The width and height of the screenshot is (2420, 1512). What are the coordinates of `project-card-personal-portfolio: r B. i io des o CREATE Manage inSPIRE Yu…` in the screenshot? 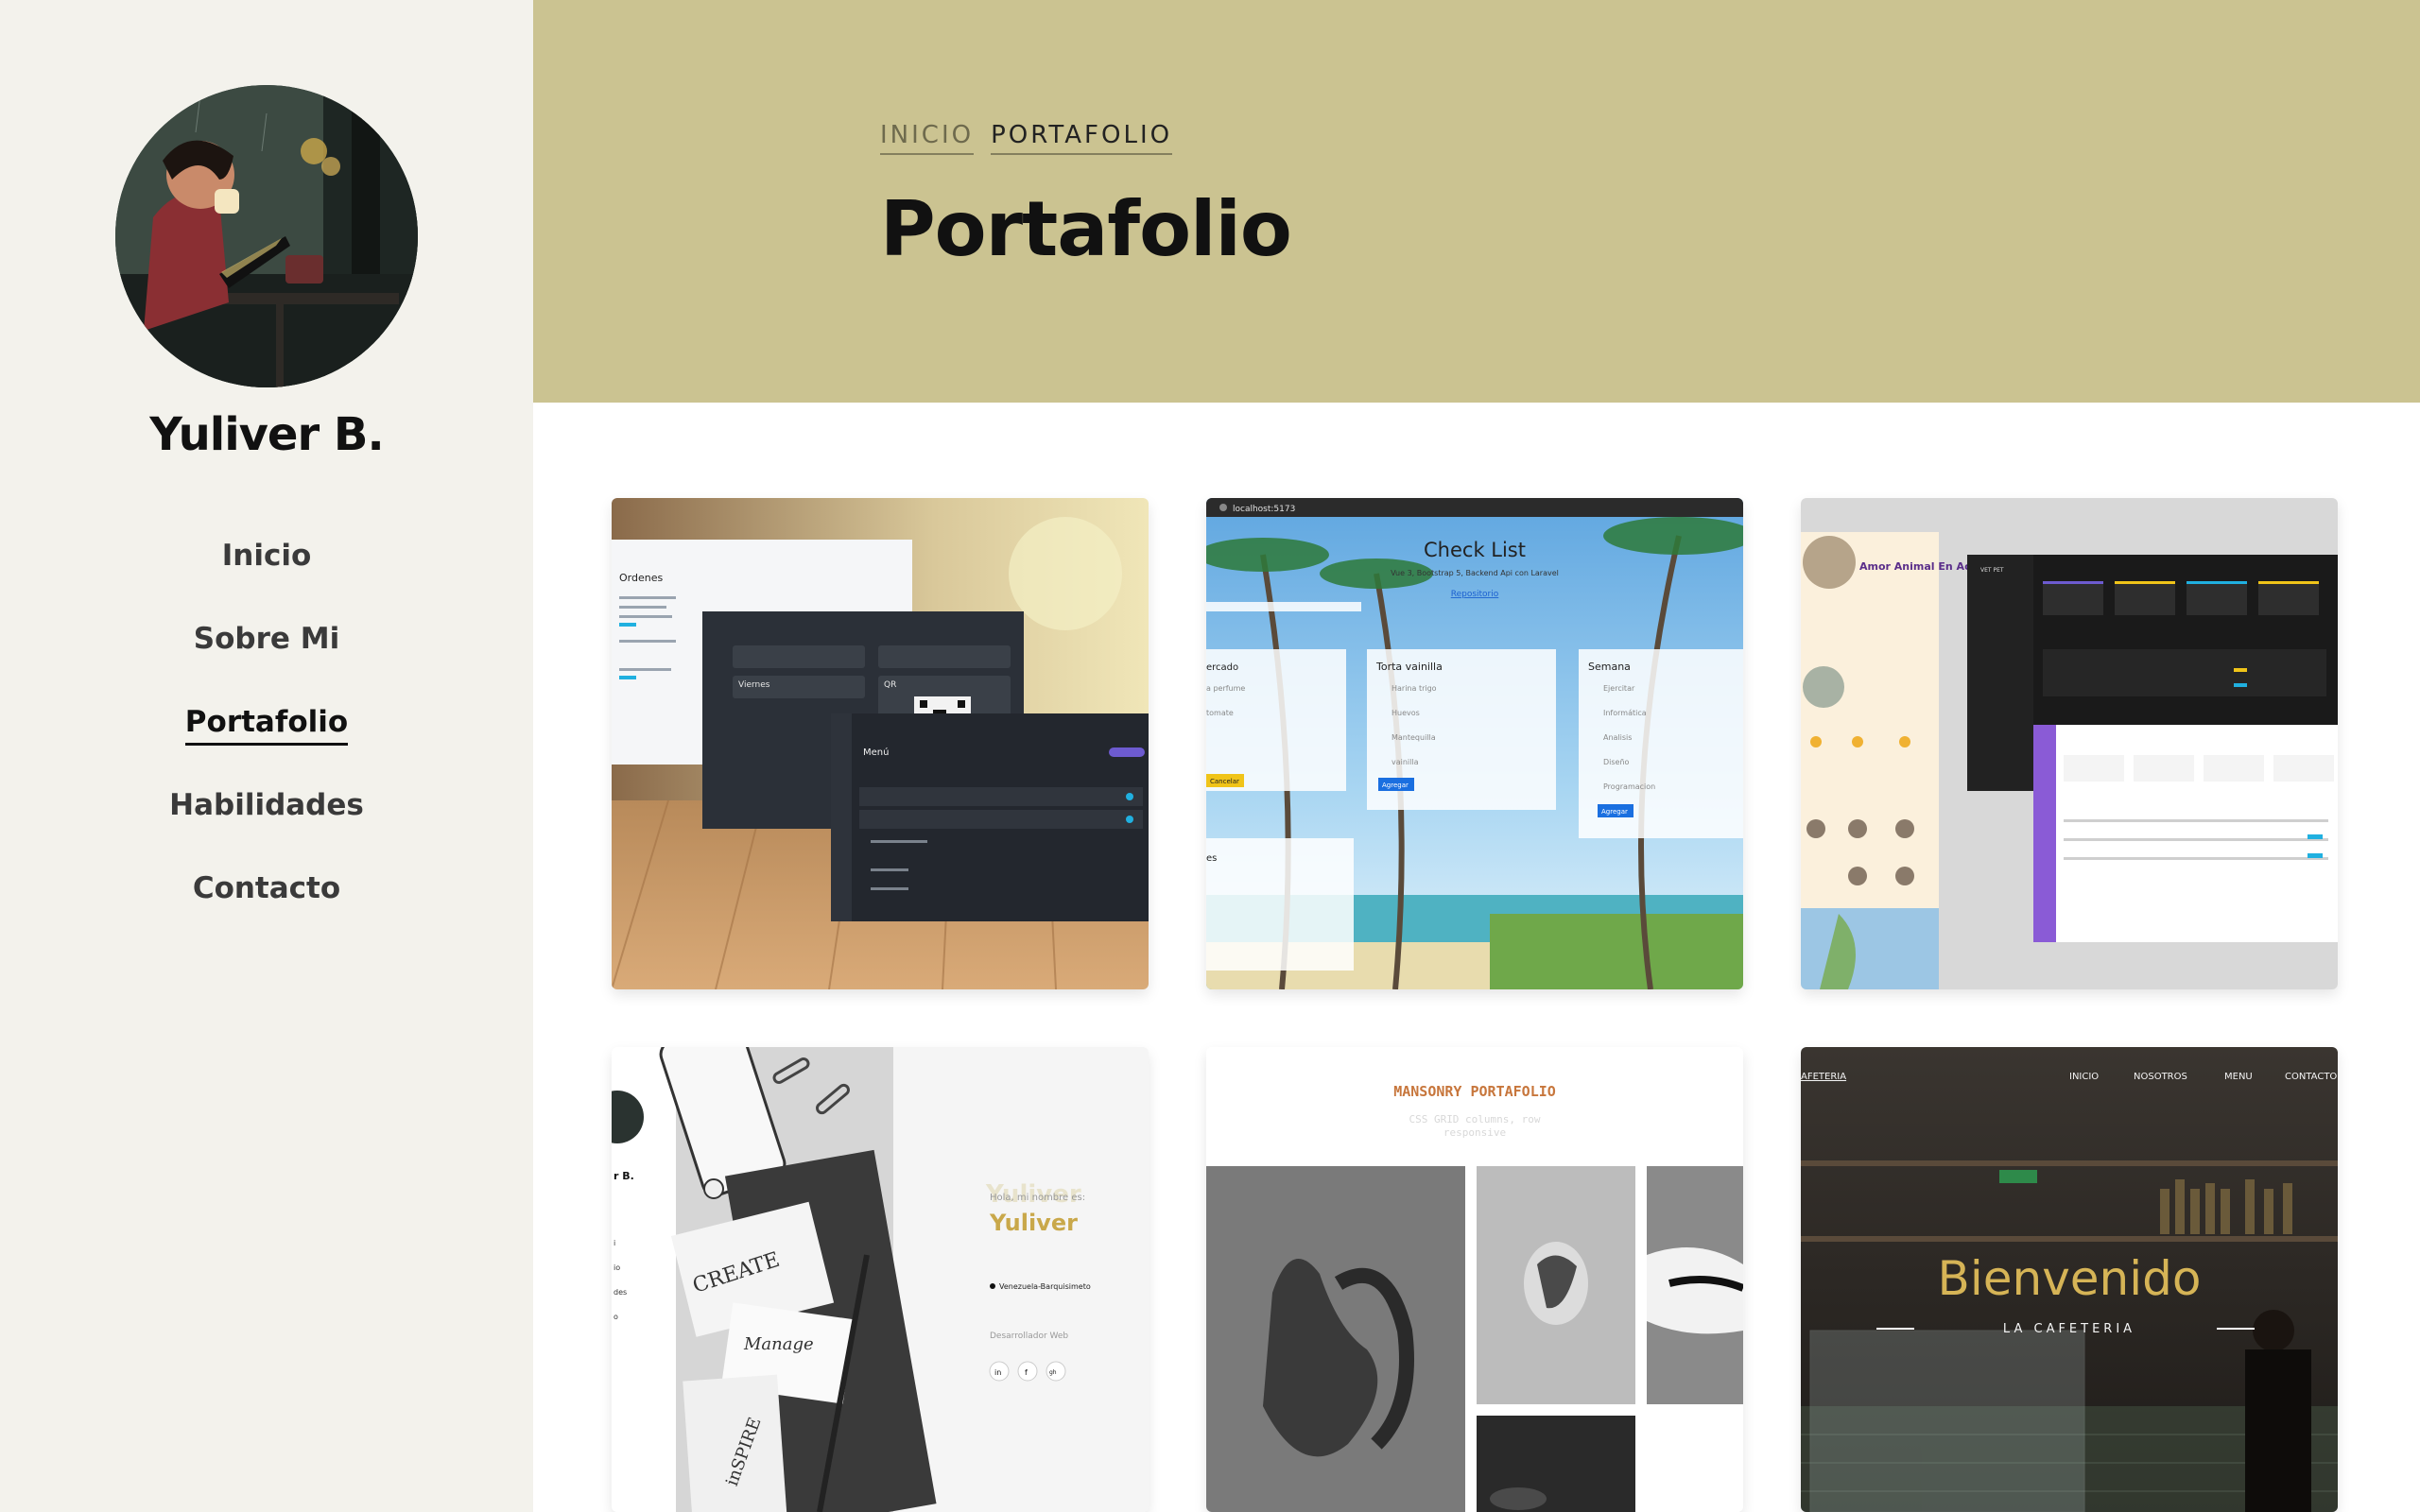 It's located at (881, 1279).